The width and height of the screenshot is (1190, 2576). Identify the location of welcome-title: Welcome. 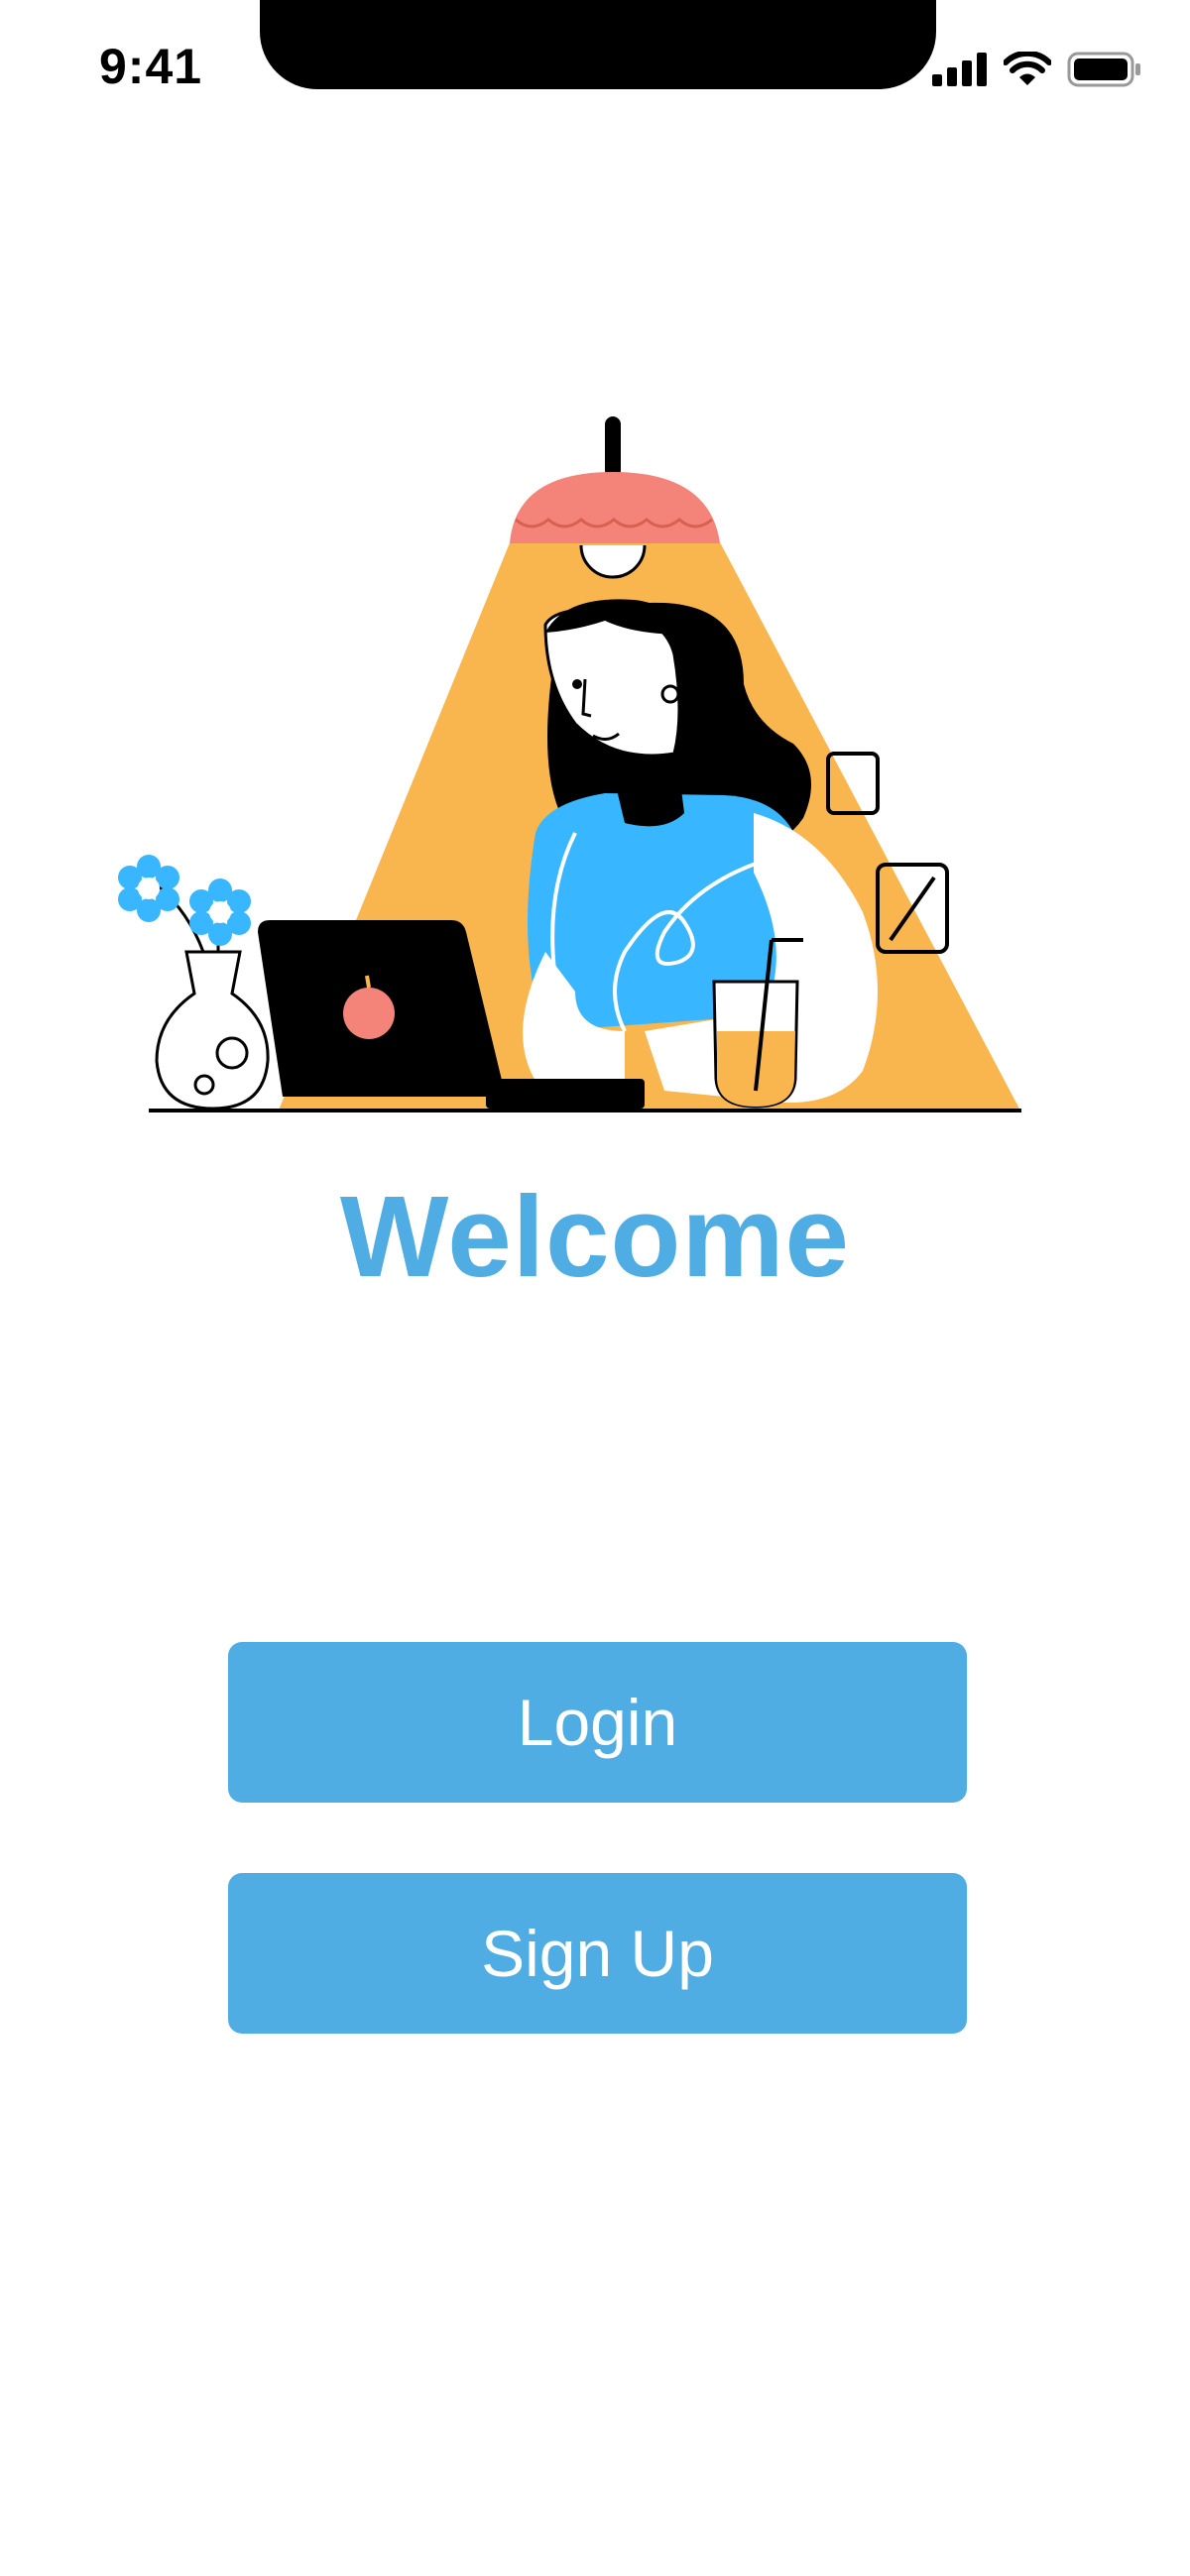
(595, 1236).